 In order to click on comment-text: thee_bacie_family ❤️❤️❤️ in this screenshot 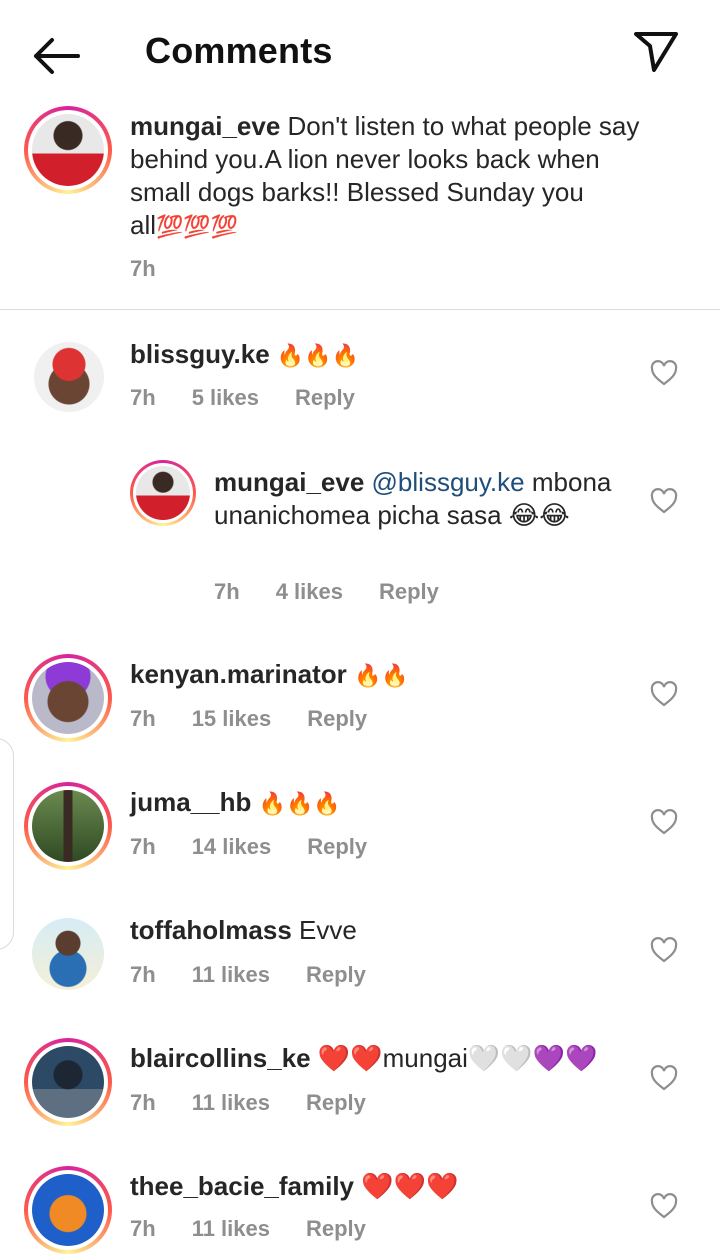, I will do `click(380, 1186)`.